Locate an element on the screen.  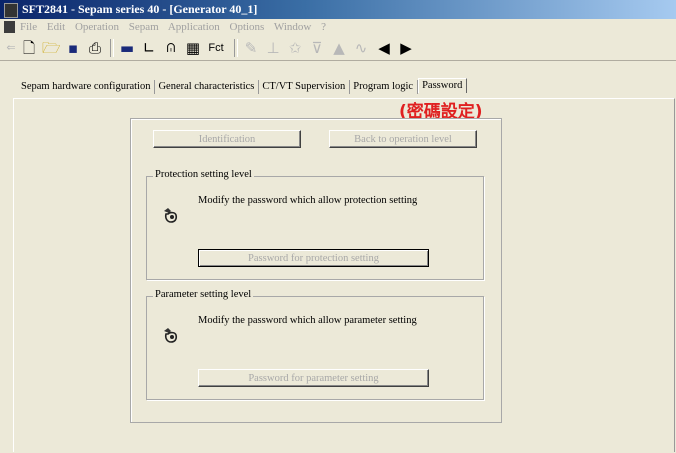
toolbar: ⇐ 🗋 🗁 ▪ ⎙ ▬ ∟ ᕬ ▦ Fct ✎ ⊥ ✩ ⊽ ▲ ∿ ◀ ▶ is located at coordinates (338, 48).